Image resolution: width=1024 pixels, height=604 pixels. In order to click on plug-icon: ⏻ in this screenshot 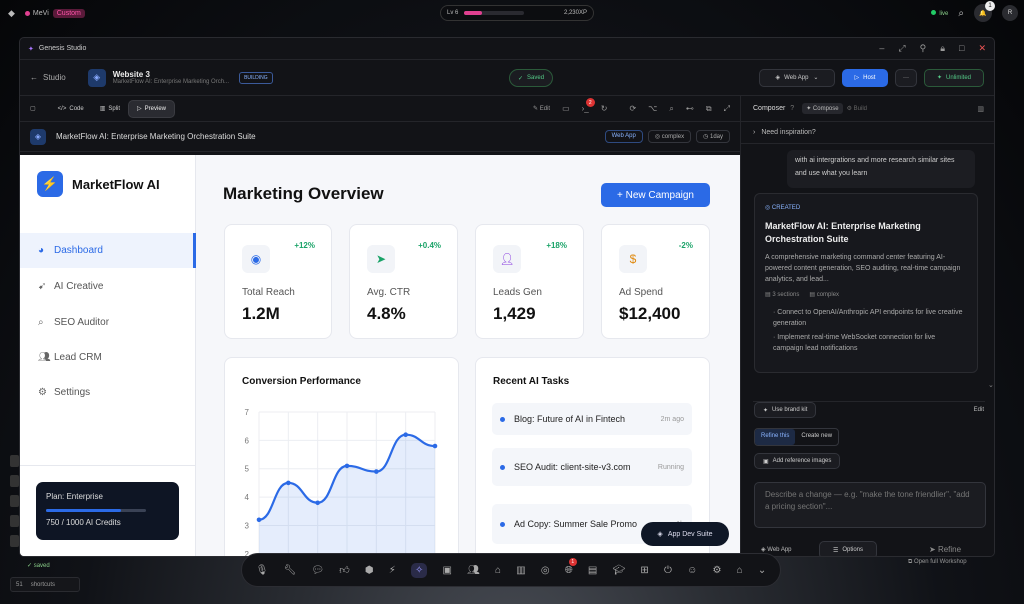, I will do `click(668, 570)`.